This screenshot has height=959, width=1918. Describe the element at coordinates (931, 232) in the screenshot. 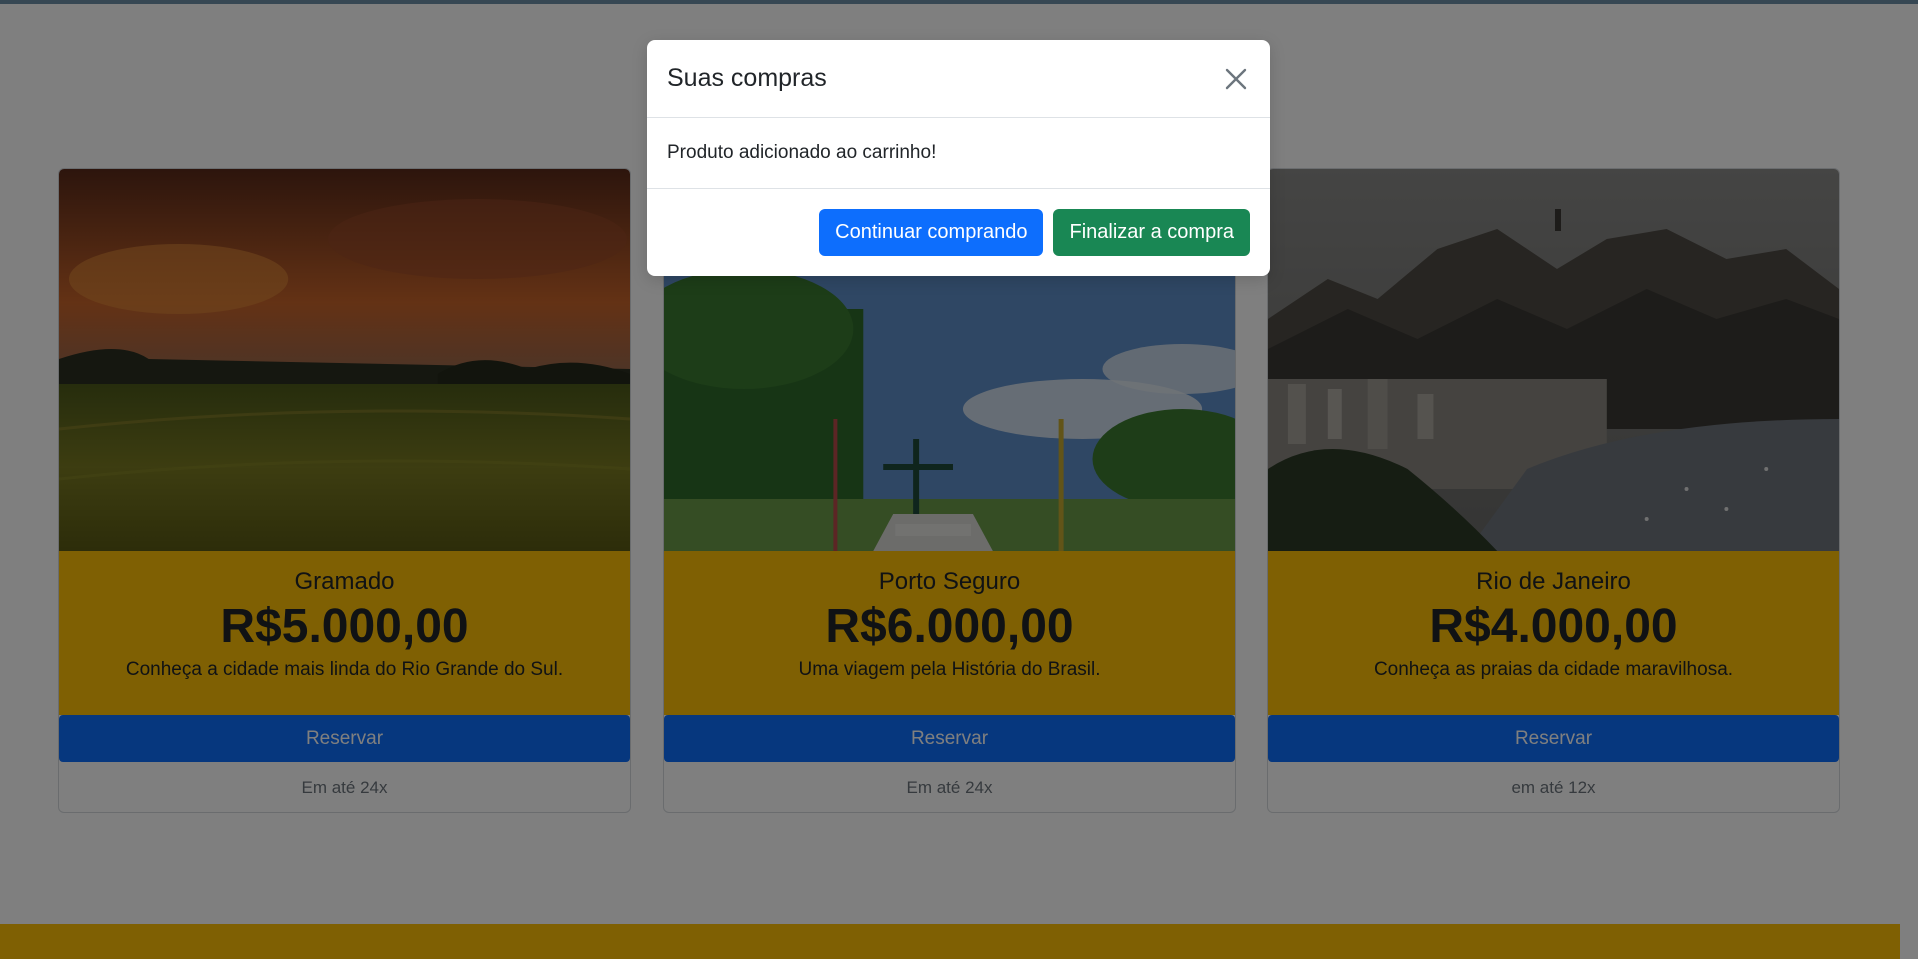

I see `continue-shopping-button: Continuar comprando` at that location.